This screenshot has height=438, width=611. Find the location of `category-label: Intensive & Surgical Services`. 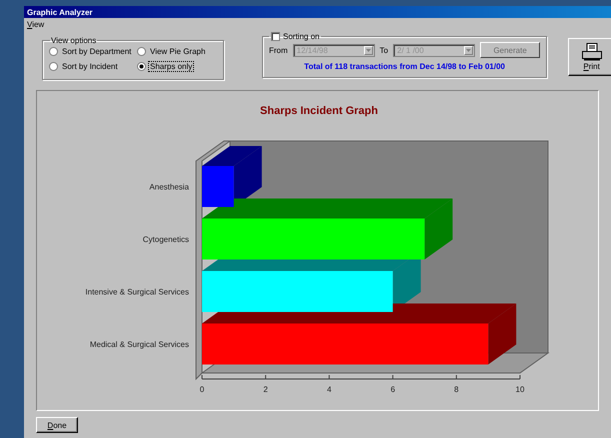

category-label: Intensive & Surgical Services is located at coordinates (137, 292).